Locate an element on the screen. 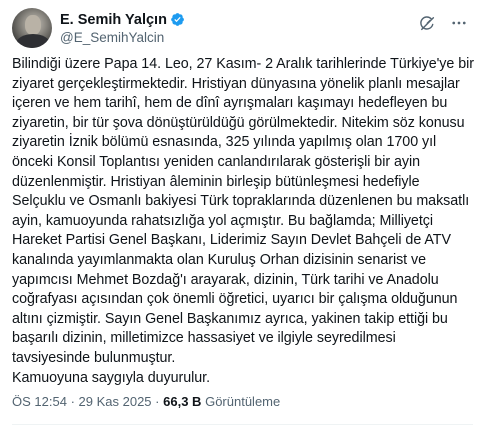  display-name-row: E. Semih Yalçın is located at coordinates (122, 19).